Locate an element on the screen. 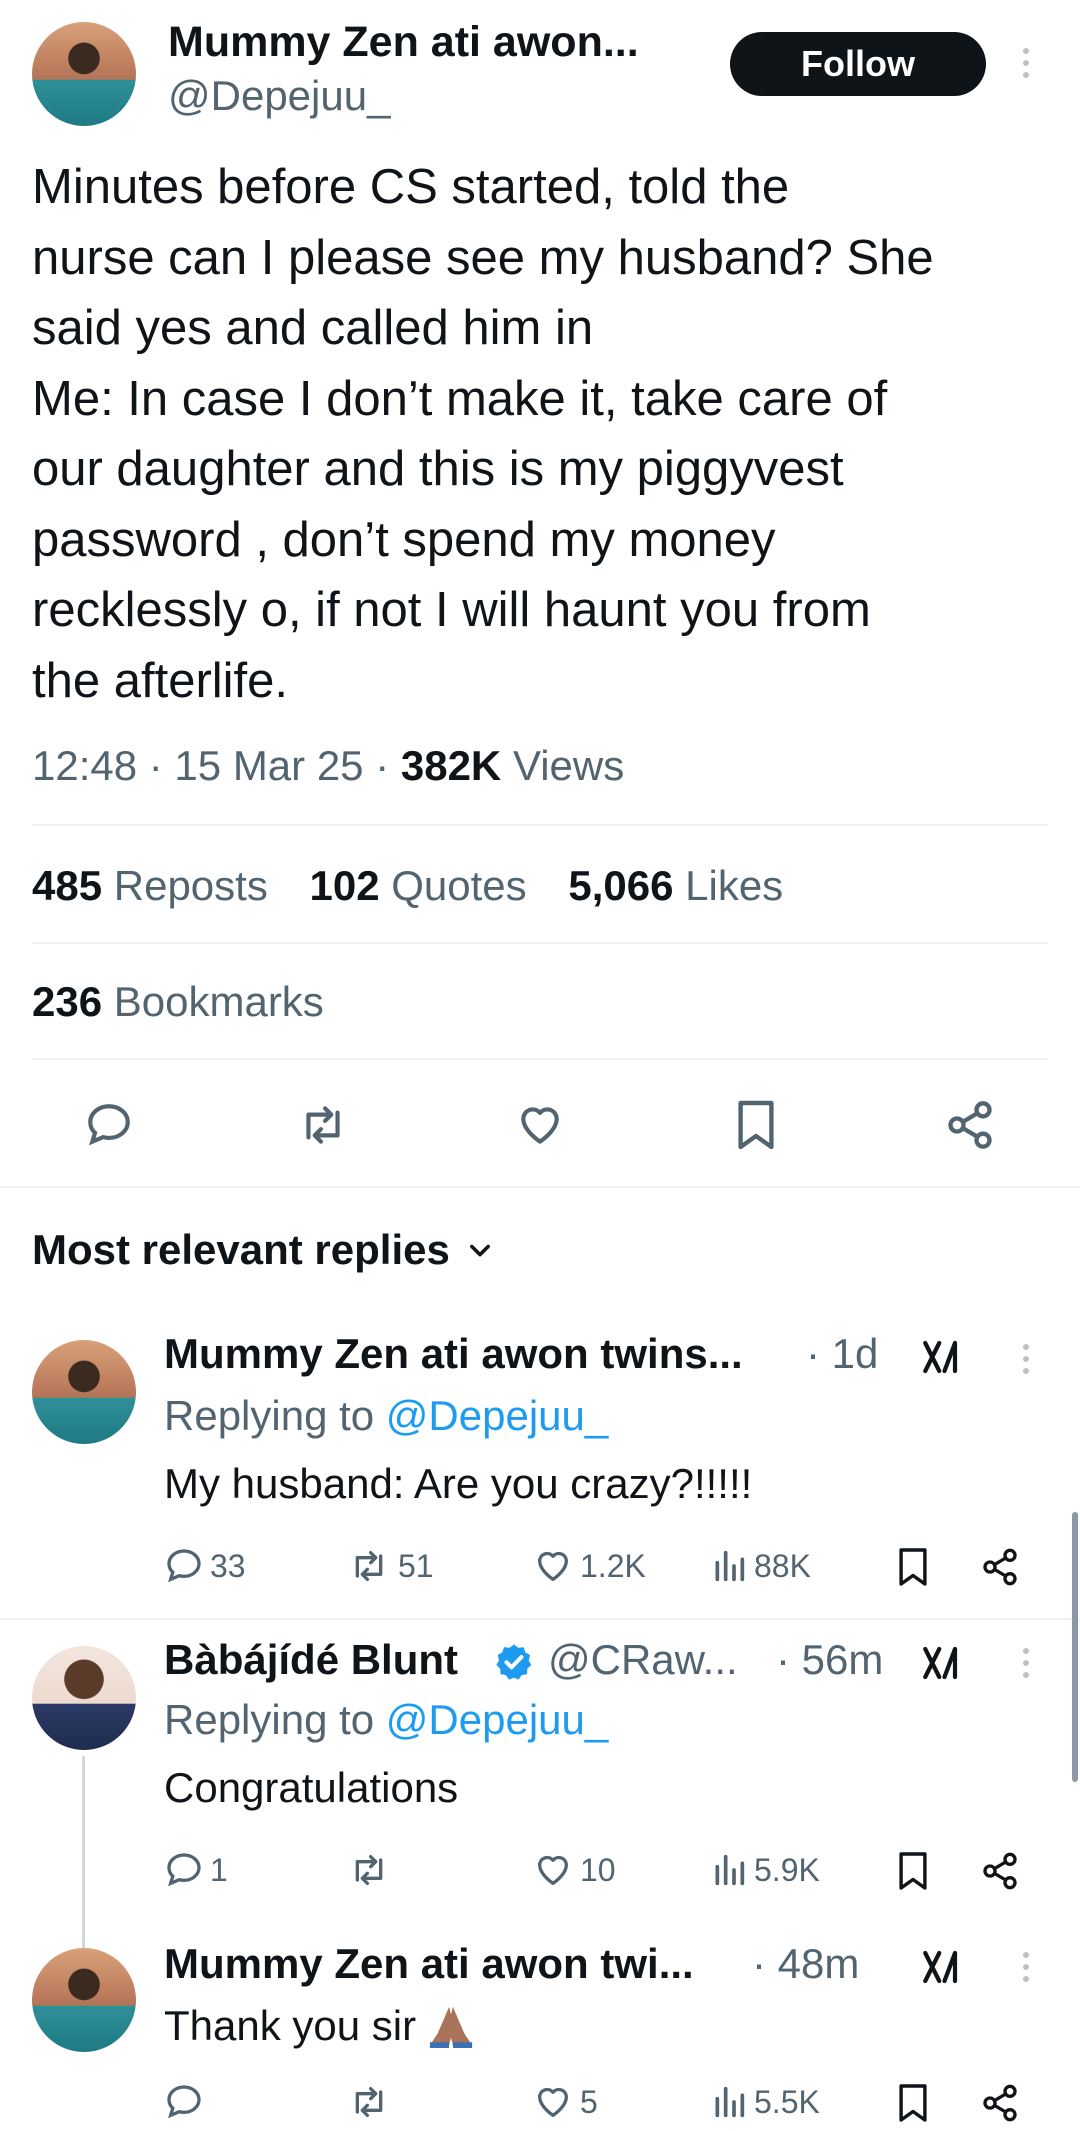 This screenshot has width=1080, height=2131. tweet-line: our daughter and this is my piggyvest is located at coordinates (438, 469).